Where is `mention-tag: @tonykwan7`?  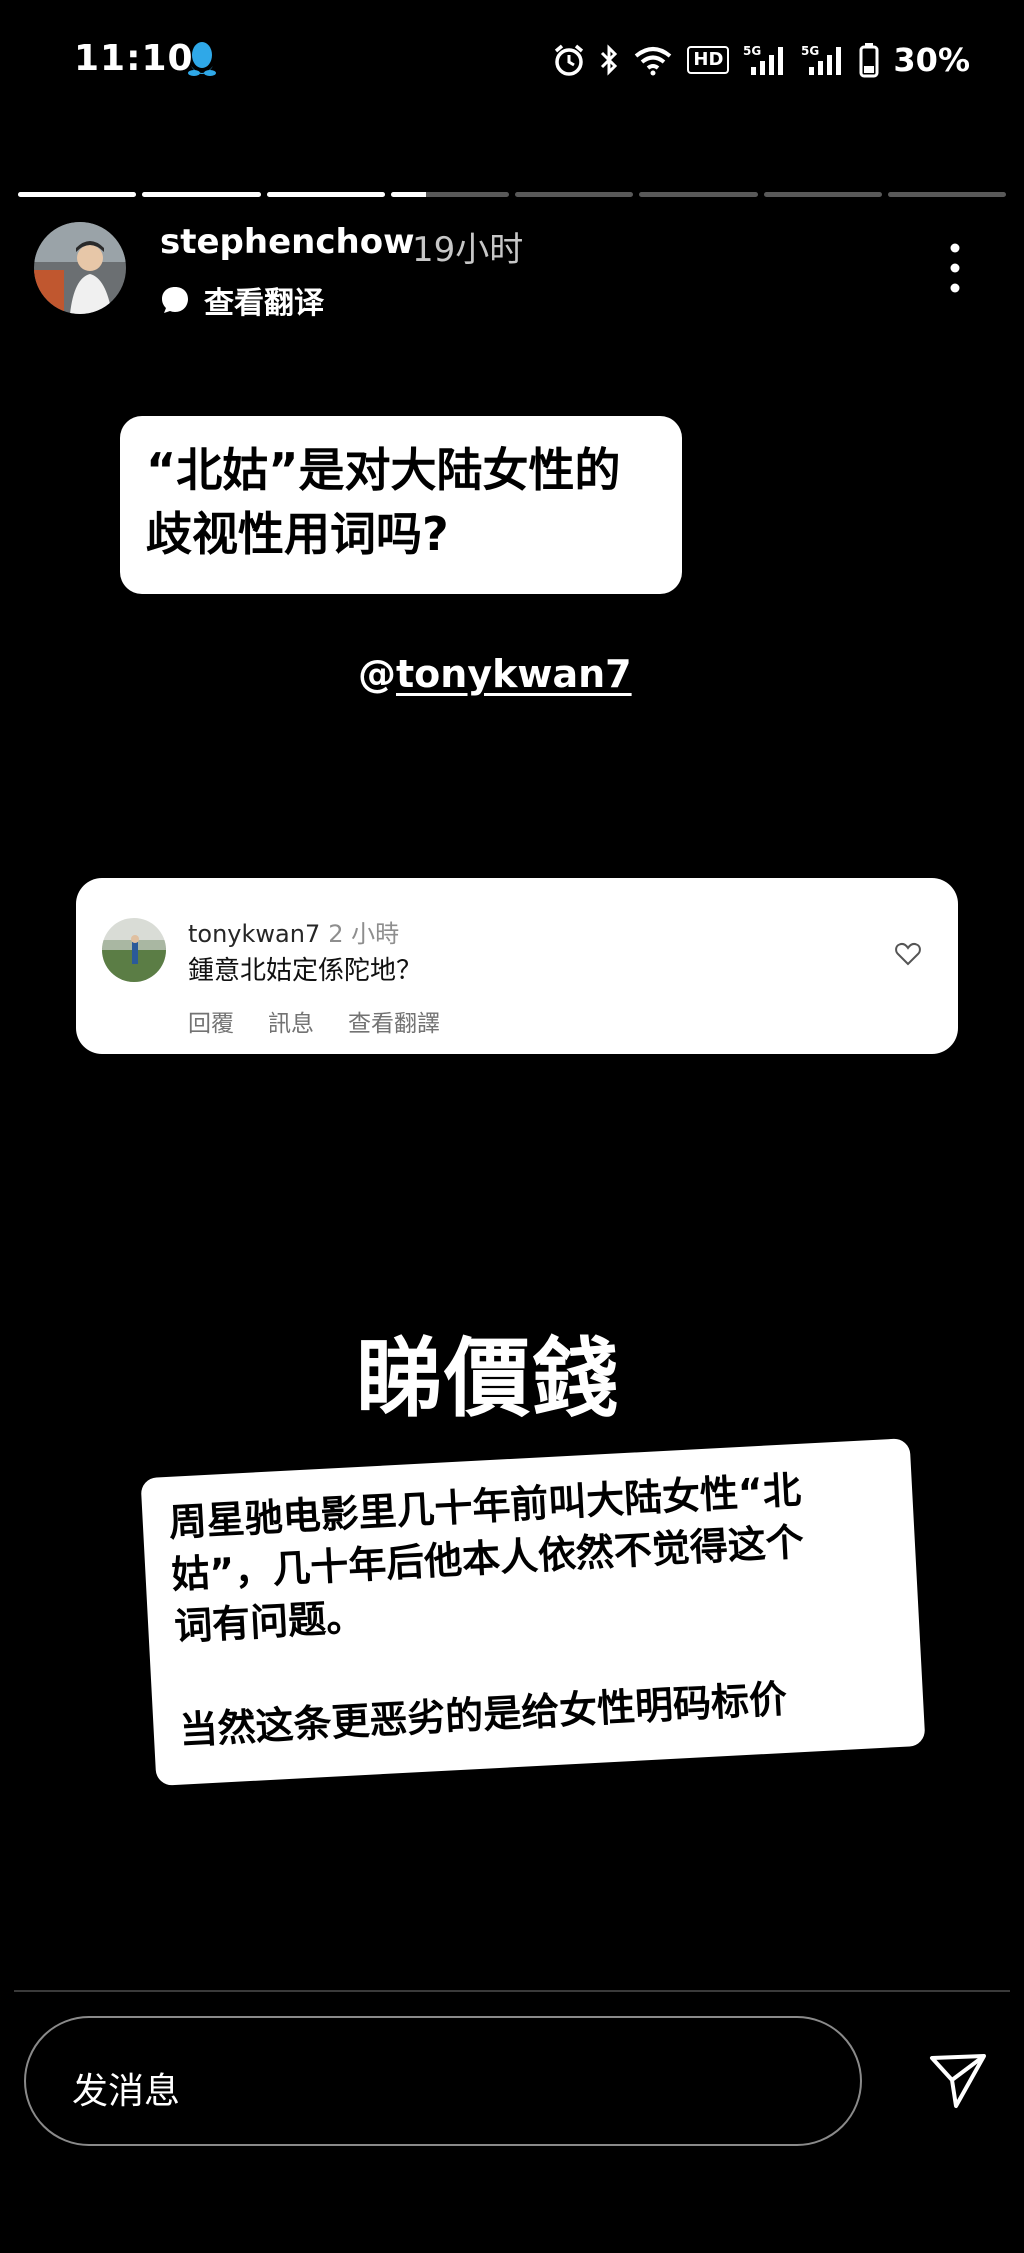
mention-tag: @tonykwan7 is located at coordinates (495, 674).